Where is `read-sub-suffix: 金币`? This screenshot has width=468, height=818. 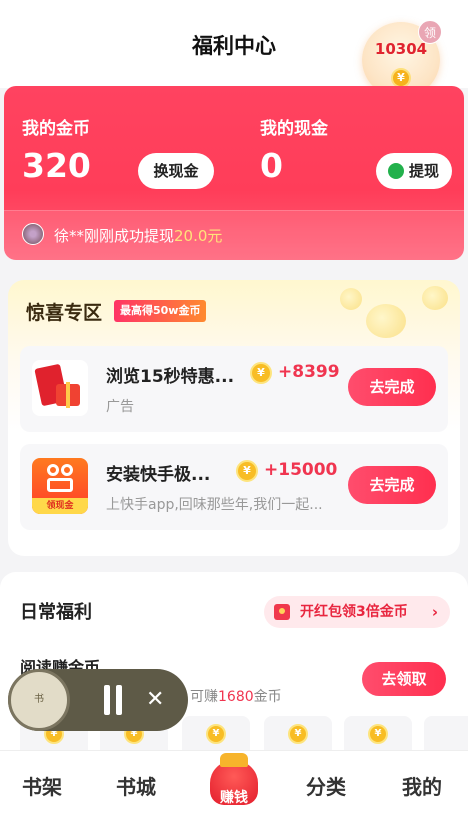
read-sub-suffix: 金币 is located at coordinates (267, 697).